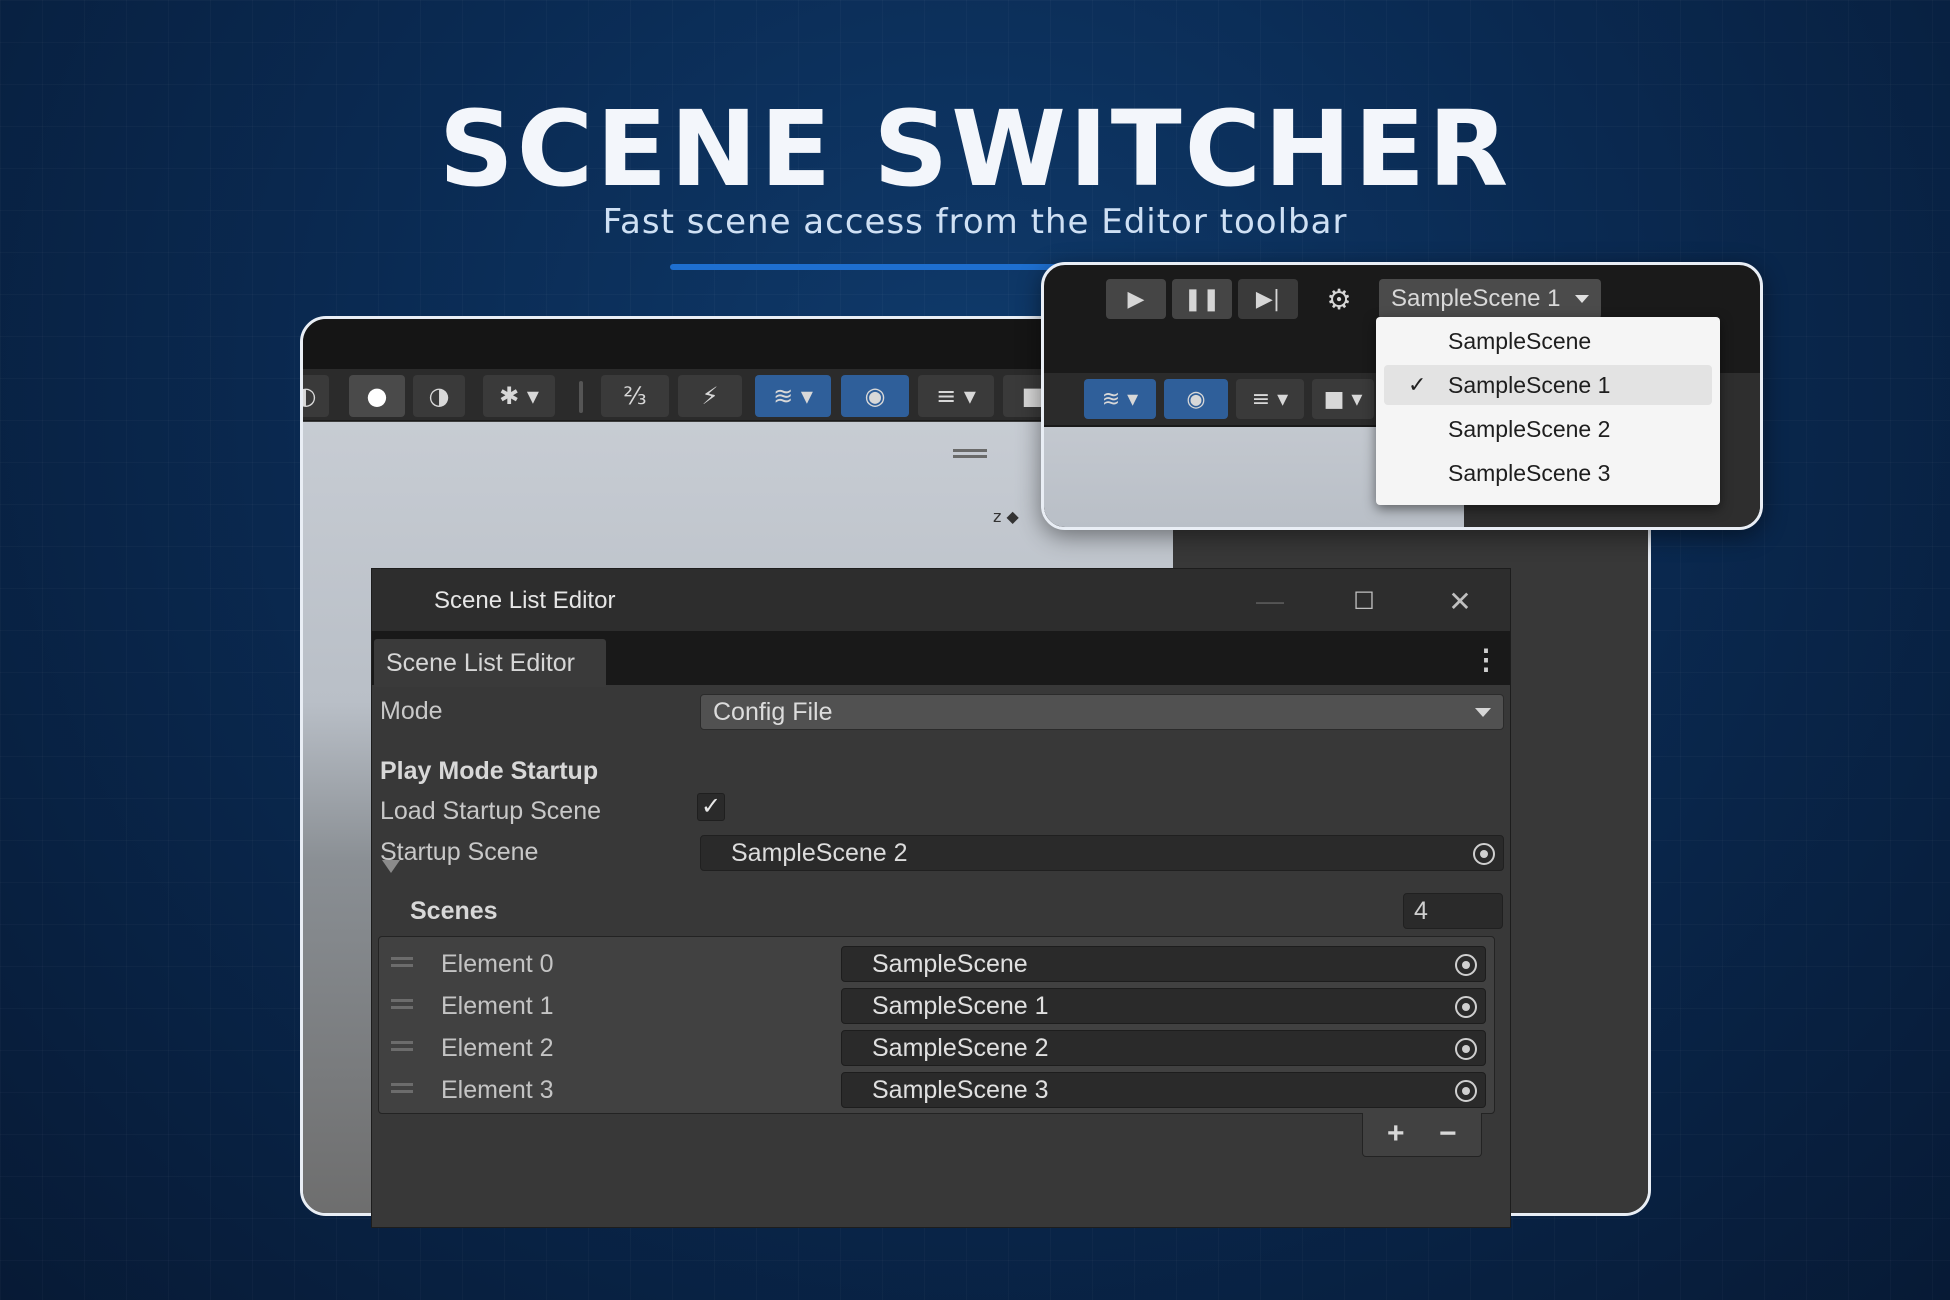  What do you see at coordinates (975, 149) in the screenshot?
I see `page-title: SCENE SWITCHER` at bounding box center [975, 149].